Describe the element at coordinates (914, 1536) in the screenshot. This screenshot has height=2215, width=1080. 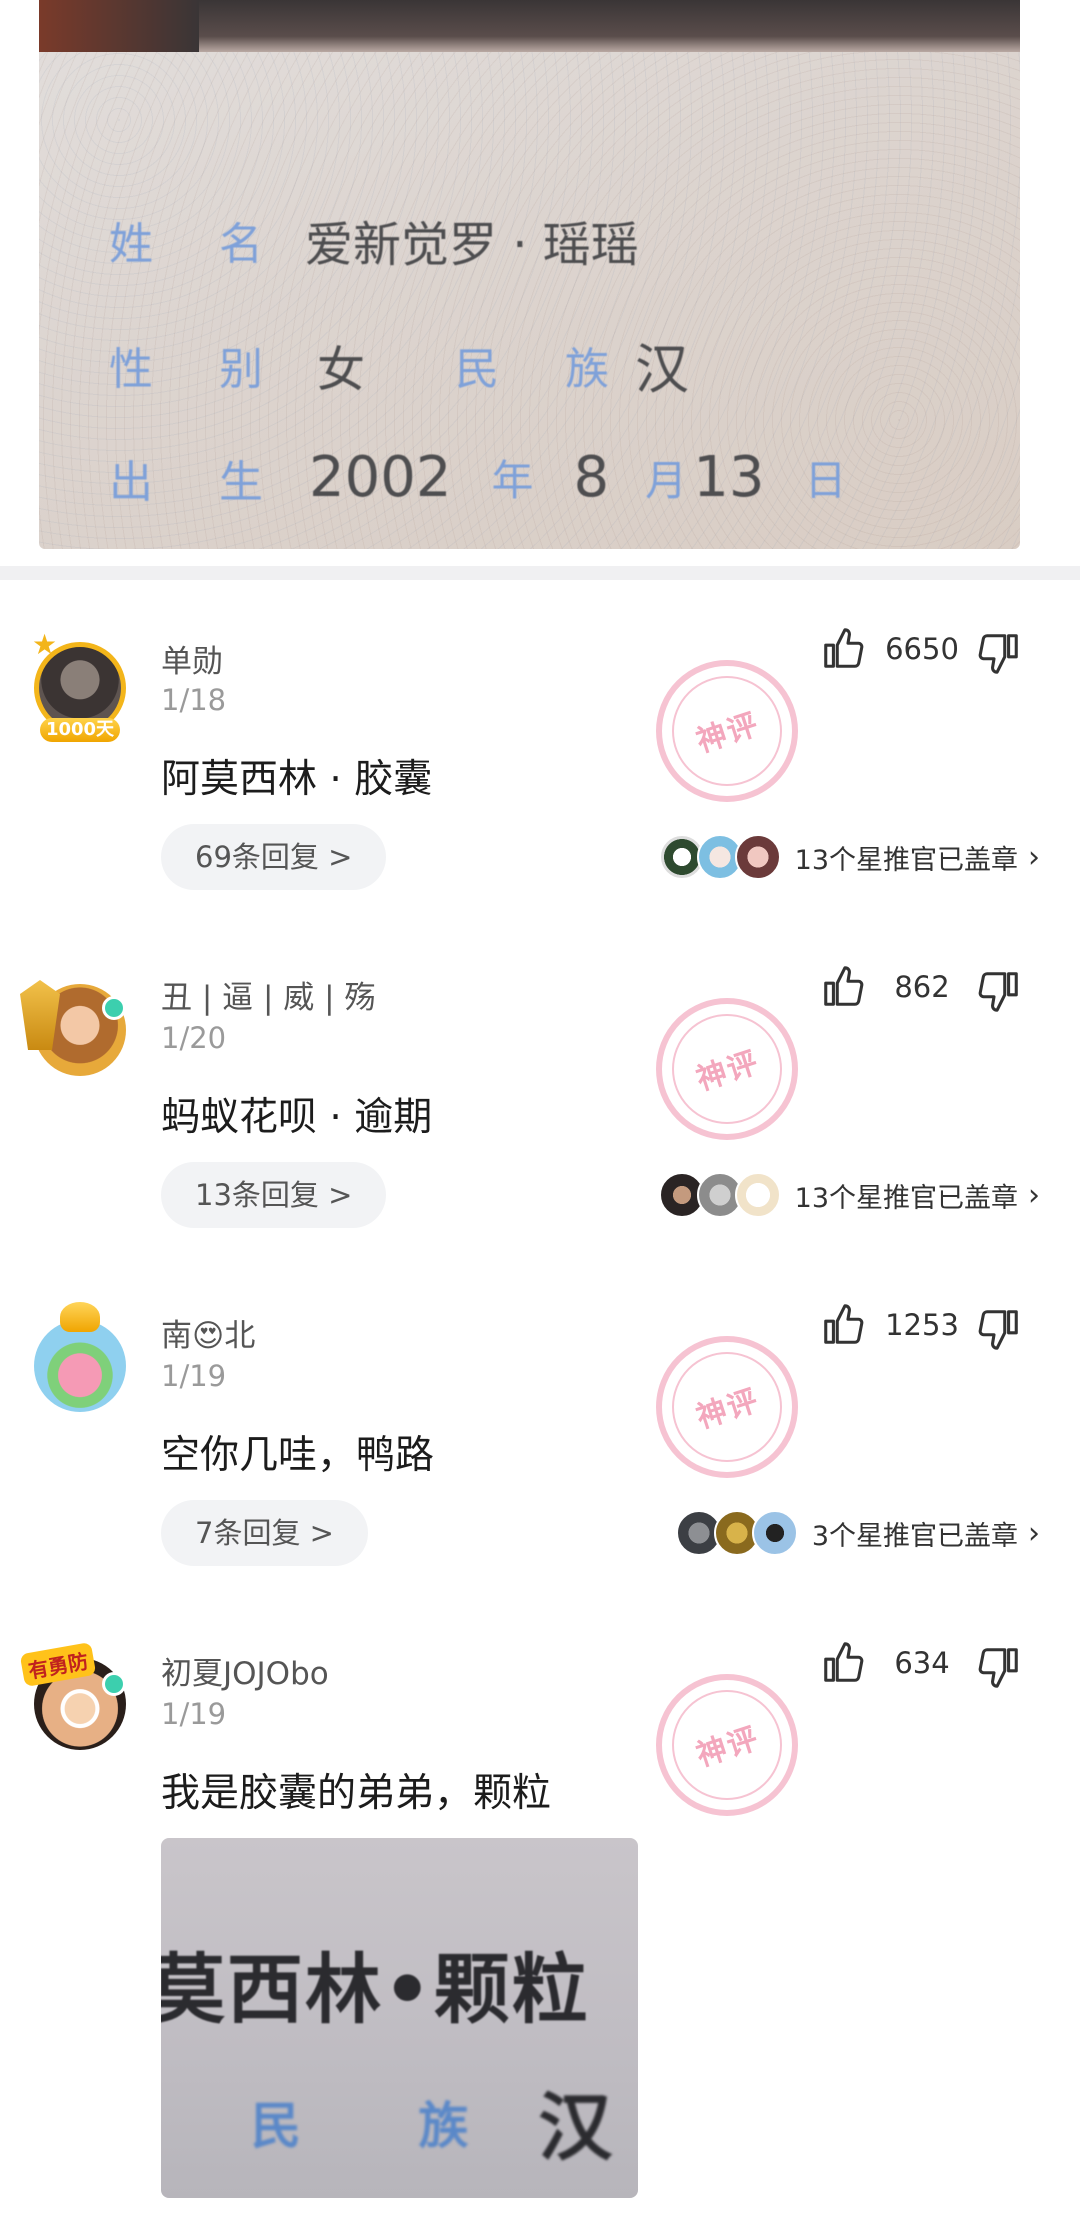
I see `stamp-text: 3个星推官已盖章` at that location.